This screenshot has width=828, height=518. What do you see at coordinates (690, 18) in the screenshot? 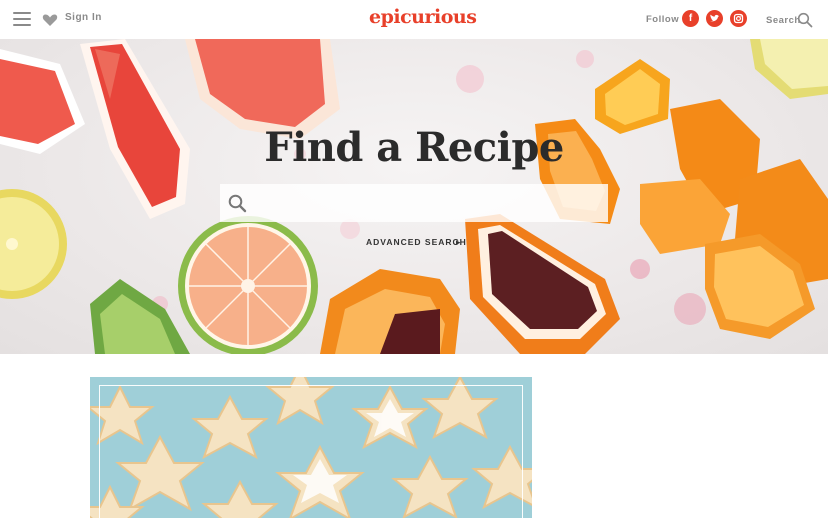
I see `facebook-icon: f` at bounding box center [690, 18].